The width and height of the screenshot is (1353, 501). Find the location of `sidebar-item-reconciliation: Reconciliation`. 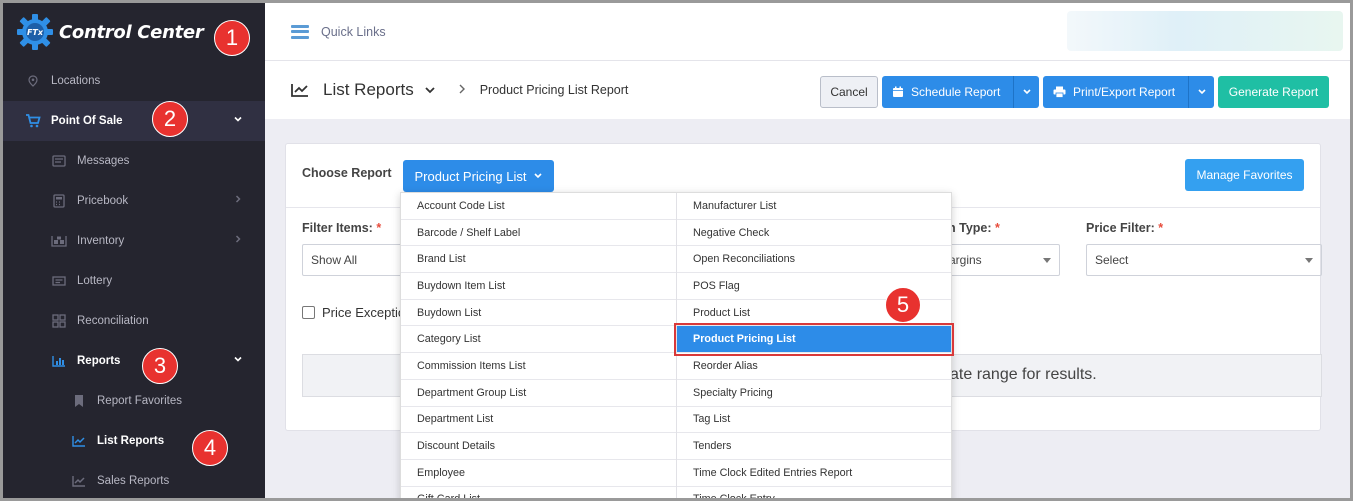

sidebar-item-reconciliation: Reconciliation is located at coordinates (134, 321).